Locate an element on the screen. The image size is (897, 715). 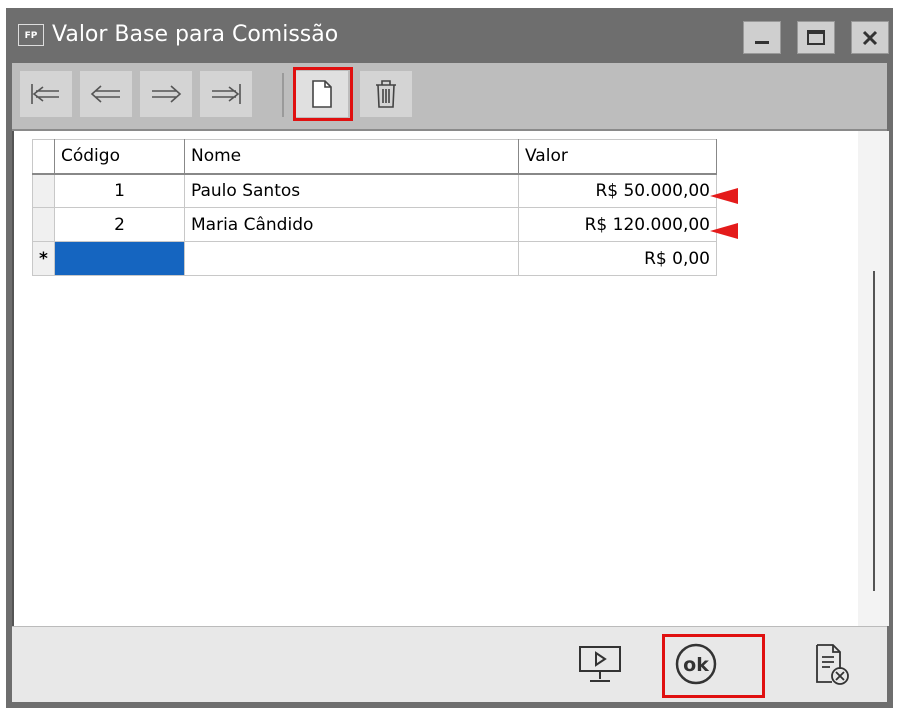
cell-nome is located at coordinates (351, 258).